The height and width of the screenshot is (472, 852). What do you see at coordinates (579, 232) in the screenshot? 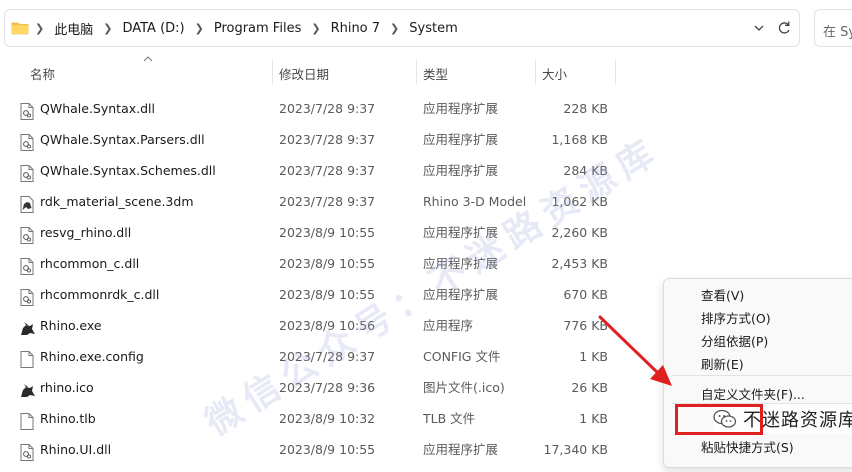
I see `file-size: 2,260 KB` at bounding box center [579, 232].